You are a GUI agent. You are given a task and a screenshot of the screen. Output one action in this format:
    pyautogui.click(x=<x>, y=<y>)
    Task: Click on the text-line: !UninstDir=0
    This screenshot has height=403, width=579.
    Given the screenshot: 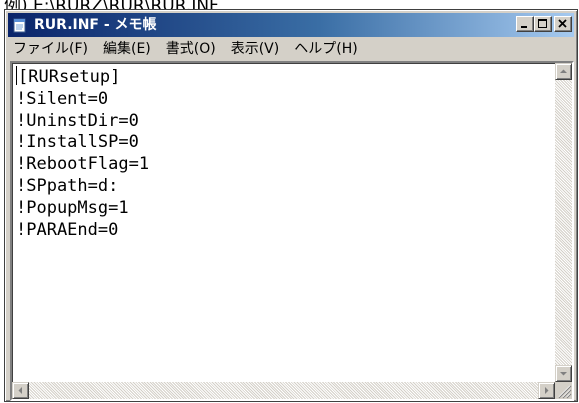 What is the action you would take?
    pyautogui.click(x=77, y=120)
    